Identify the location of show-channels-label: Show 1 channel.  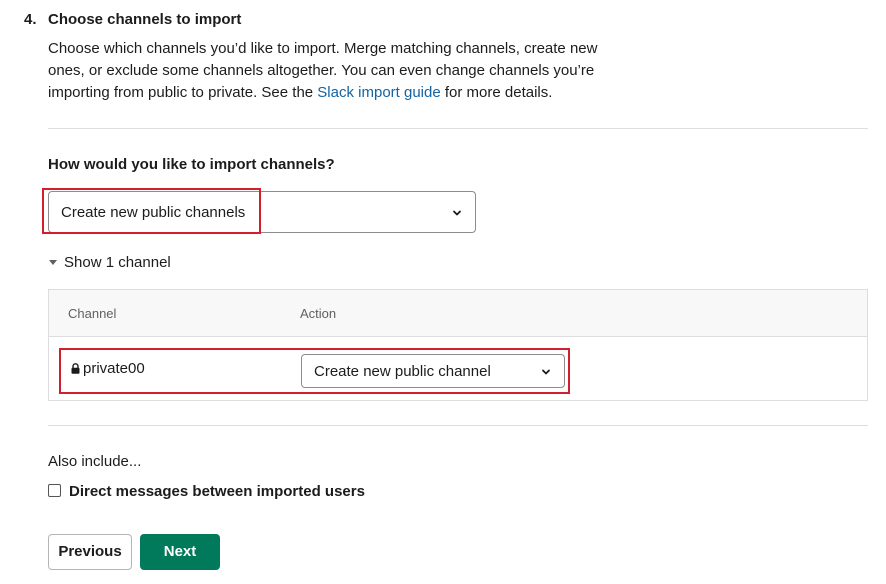
(117, 262).